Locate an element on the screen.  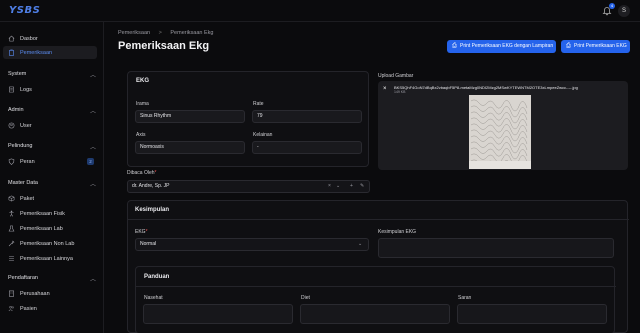
page-title: Pemeriksaan Ekg is located at coordinates (164, 46).